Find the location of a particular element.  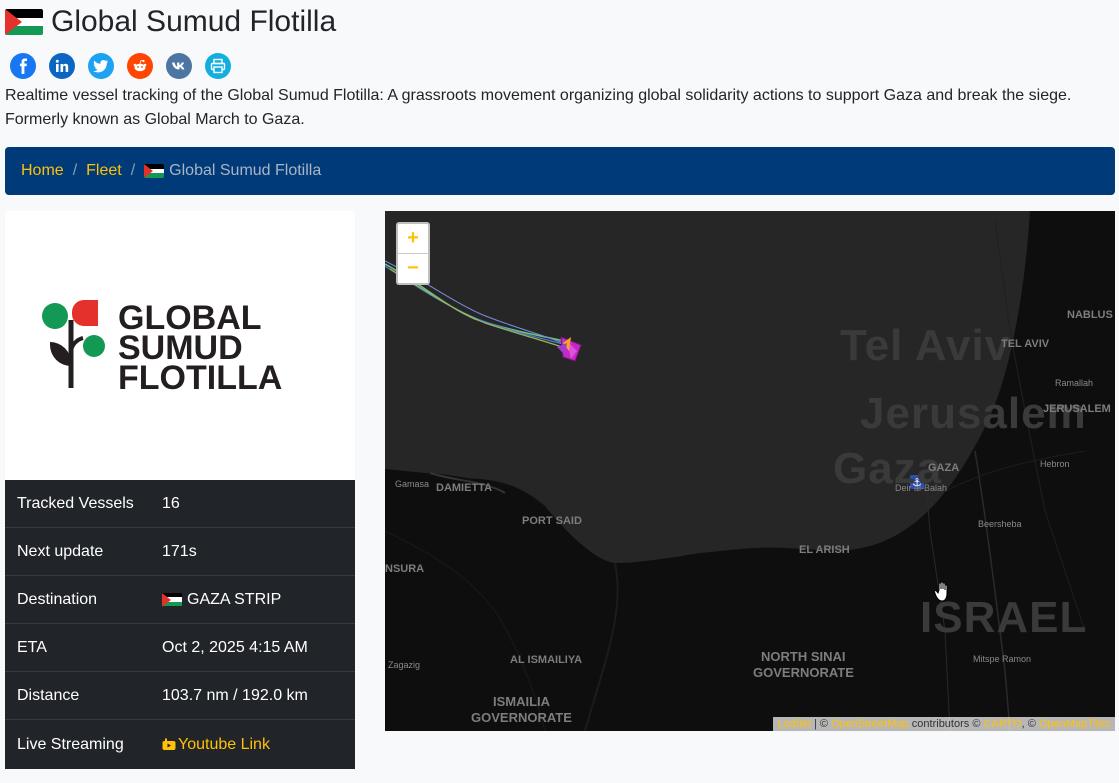

reddit-icon is located at coordinates (140, 65).